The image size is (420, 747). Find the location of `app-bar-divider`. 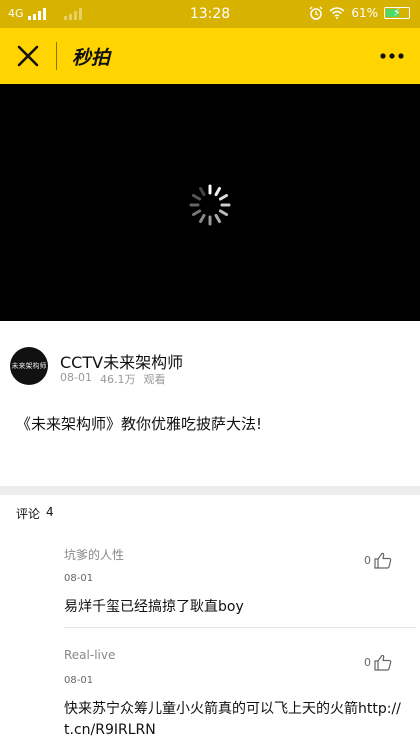

app-bar-divider is located at coordinates (56, 56).